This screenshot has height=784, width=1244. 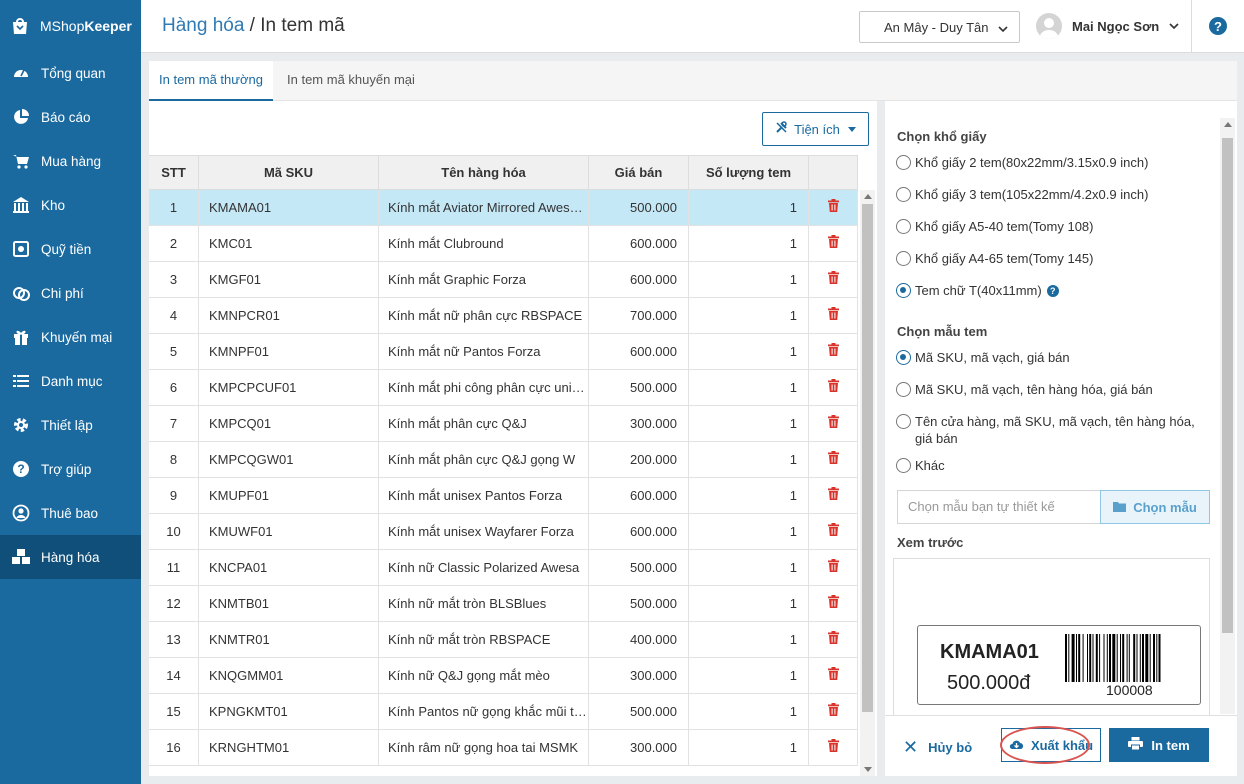 I want to click on cancel-button: ✕ Hủy bỏ, so click(x=937, y=747).